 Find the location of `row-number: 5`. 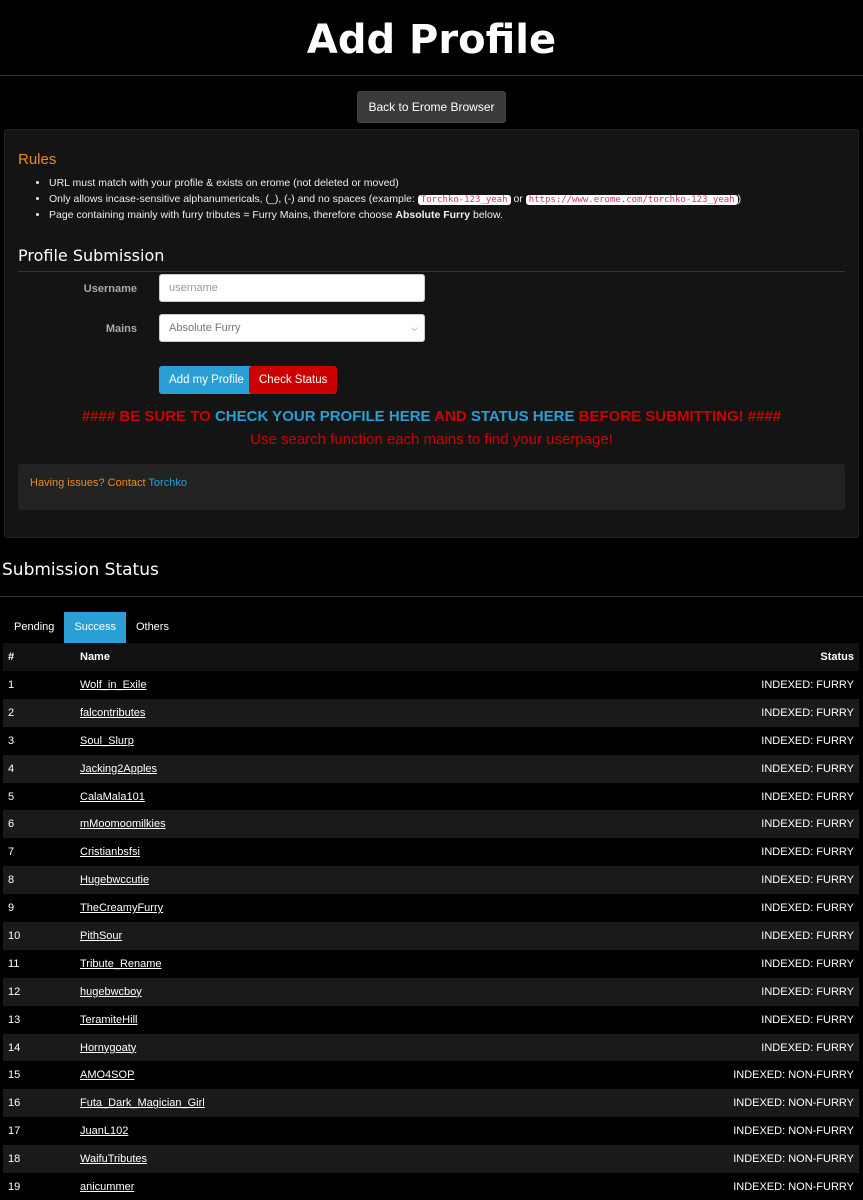

row-number: 5 is located at coordinates (39, 796).